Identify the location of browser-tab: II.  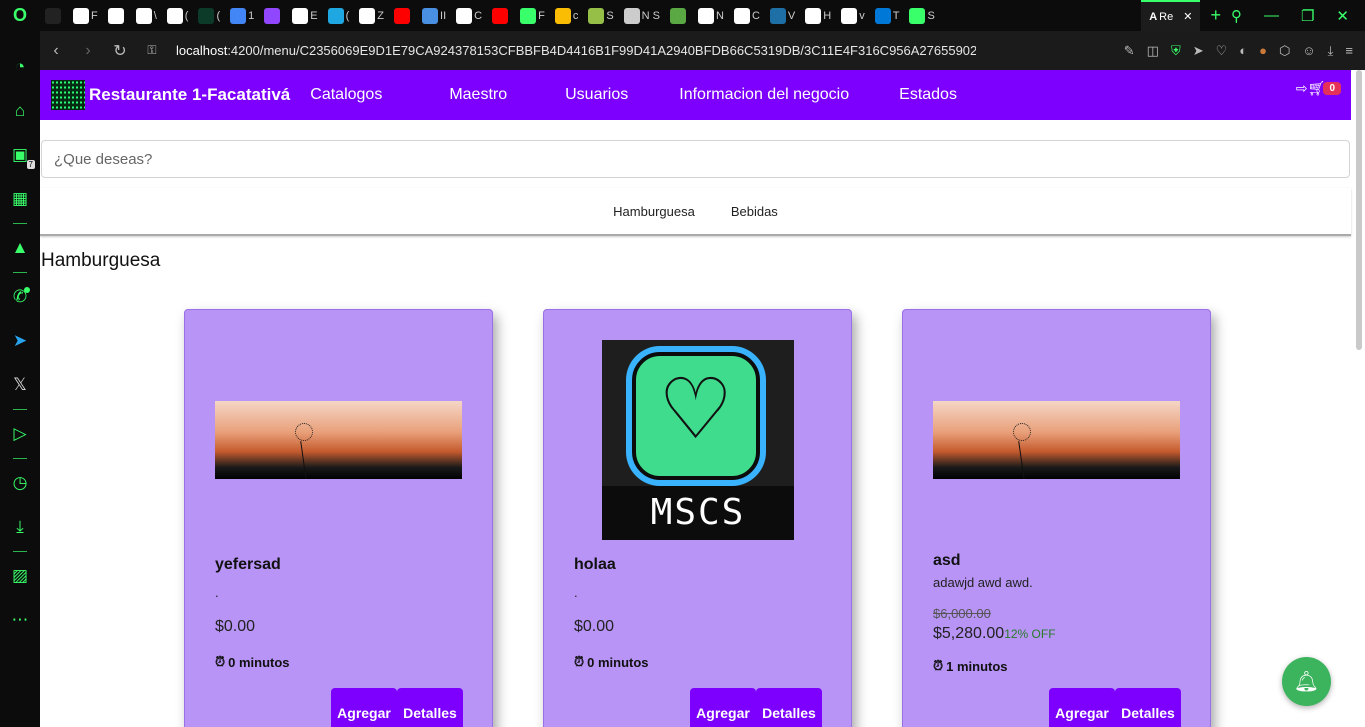
(434, 15).